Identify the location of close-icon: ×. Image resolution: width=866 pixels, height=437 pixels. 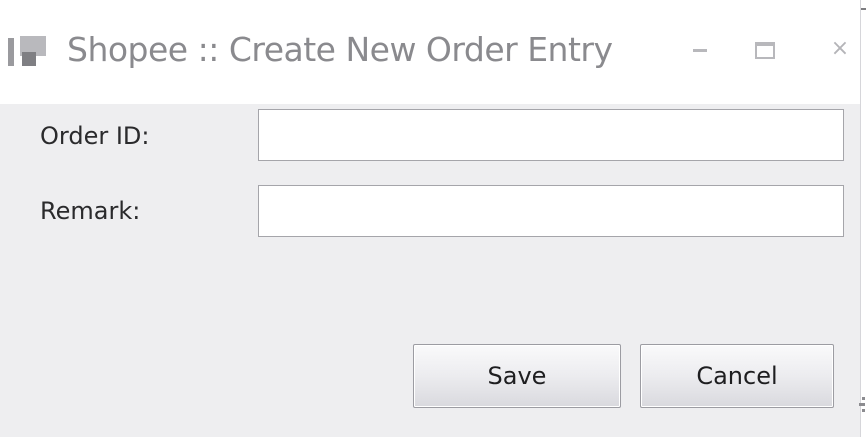
(840, 48).